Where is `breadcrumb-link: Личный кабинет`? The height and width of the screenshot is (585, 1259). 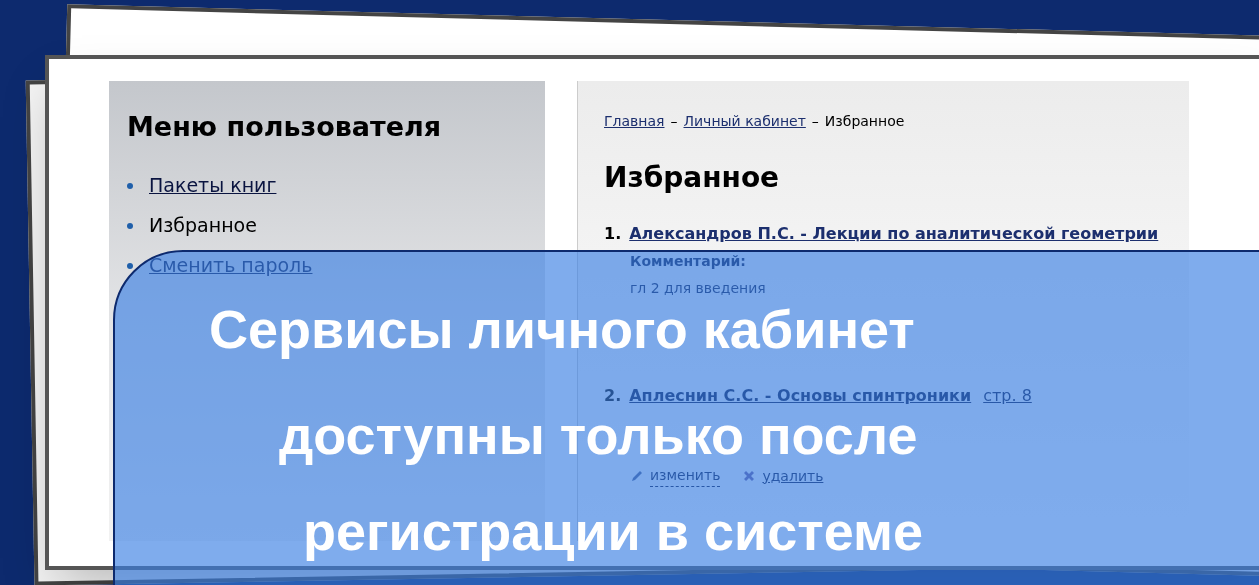 breadcrumb-link: Личный кабинет is located at coordinates (744, 121).